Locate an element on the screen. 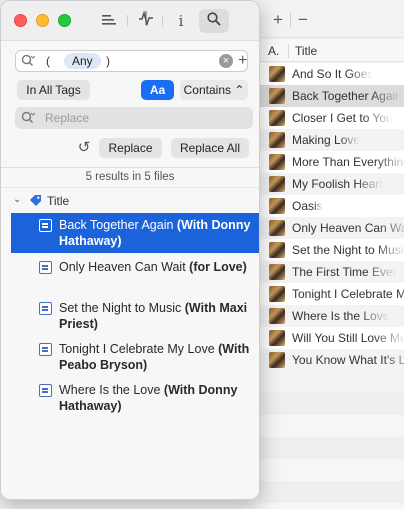 The image size is (404, 509). replace-input: Replace is located at coordinates (134, 118).